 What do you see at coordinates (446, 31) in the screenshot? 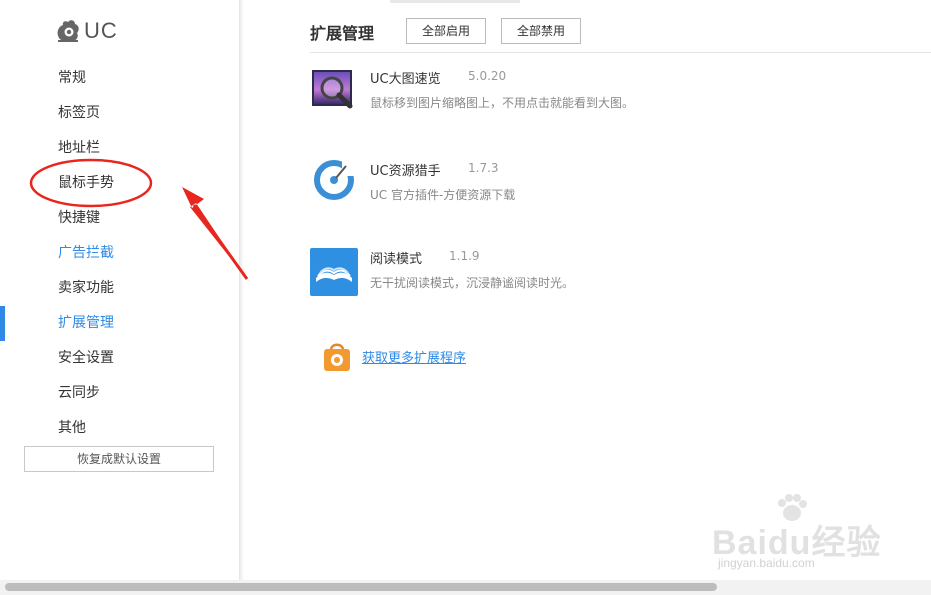
I see `enable-all-button: 全部启用` at bounding box center [446, 31].